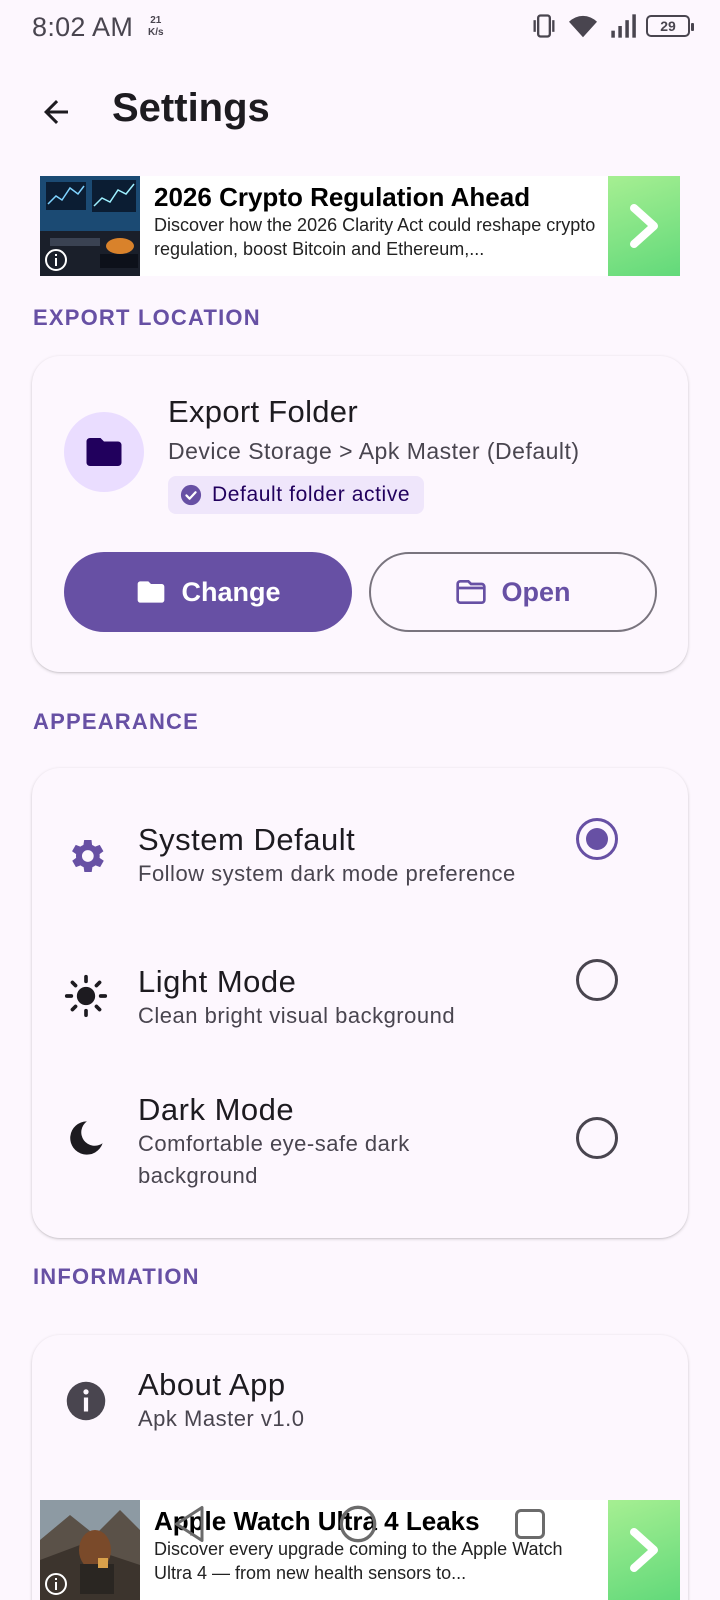 The height and width of the screenshot is (1600, 720). What do you see at coordinates (217, 981) in the screenshot?
I see `option-title: Light Mode` at bounding box center [217, 981].